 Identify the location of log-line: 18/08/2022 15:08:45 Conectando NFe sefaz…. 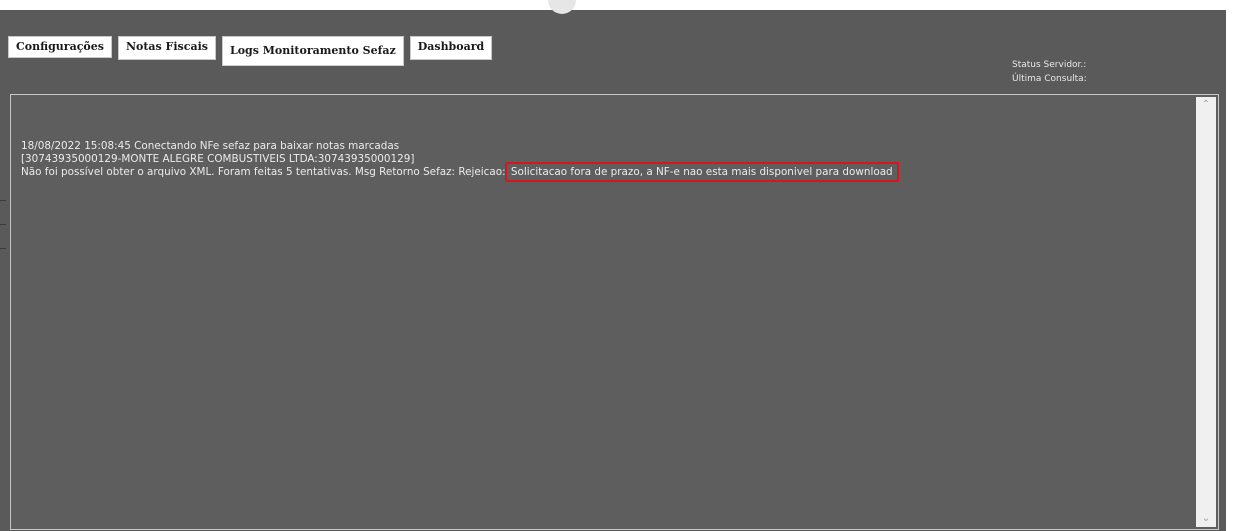
(210, 146).